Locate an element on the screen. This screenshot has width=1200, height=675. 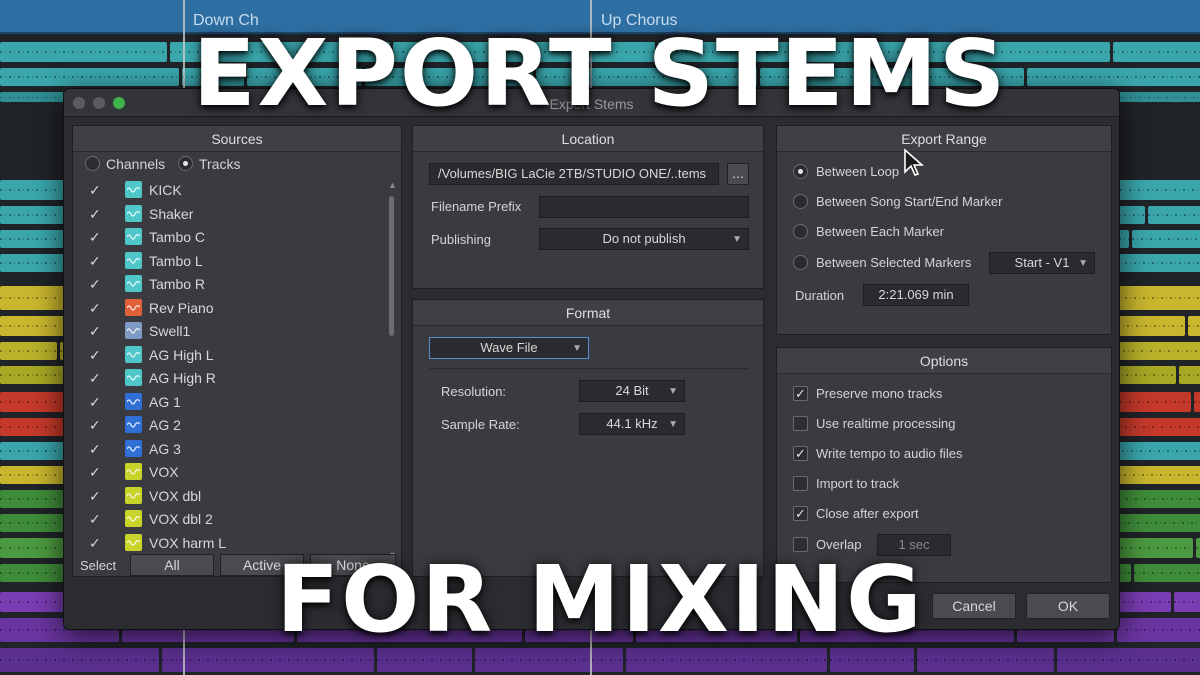
duration-value: 2:21.069 min is located at coordinates (916, 295).